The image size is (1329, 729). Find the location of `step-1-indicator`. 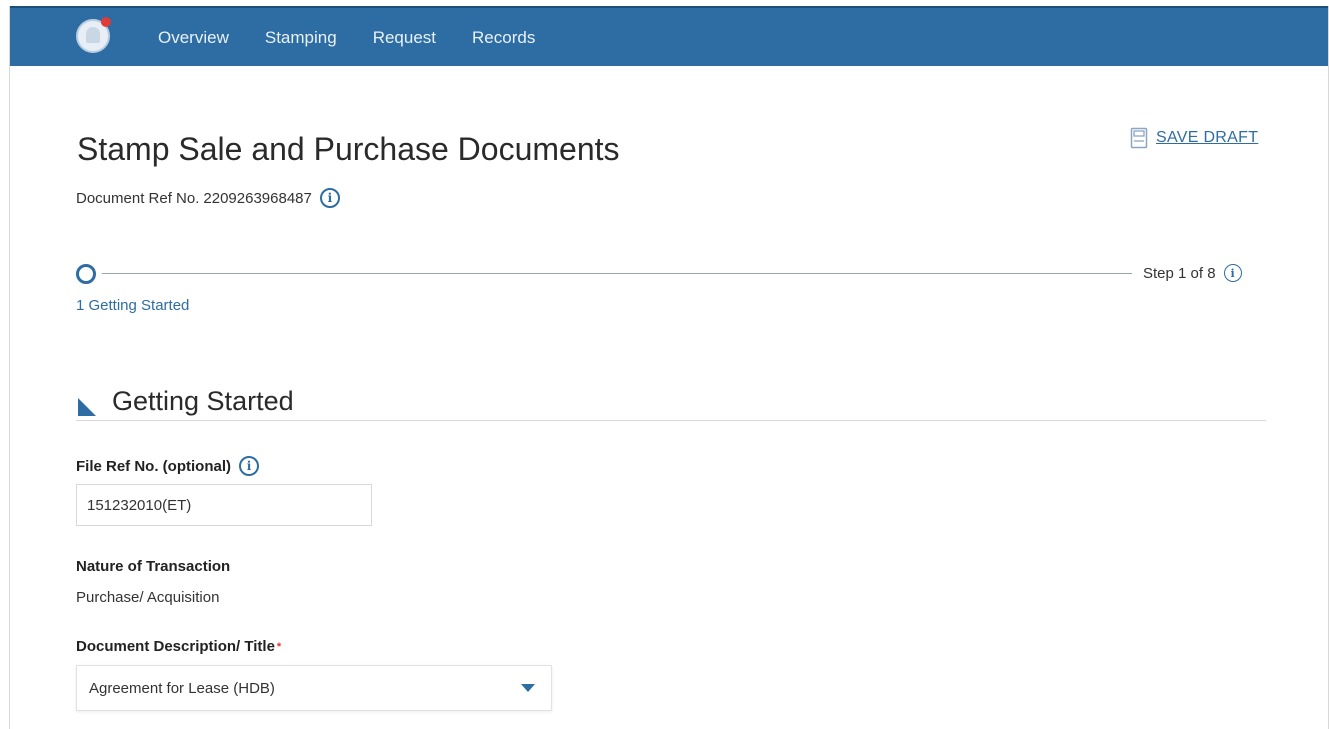

step-1-indicator is located at coordinates (86, 274).